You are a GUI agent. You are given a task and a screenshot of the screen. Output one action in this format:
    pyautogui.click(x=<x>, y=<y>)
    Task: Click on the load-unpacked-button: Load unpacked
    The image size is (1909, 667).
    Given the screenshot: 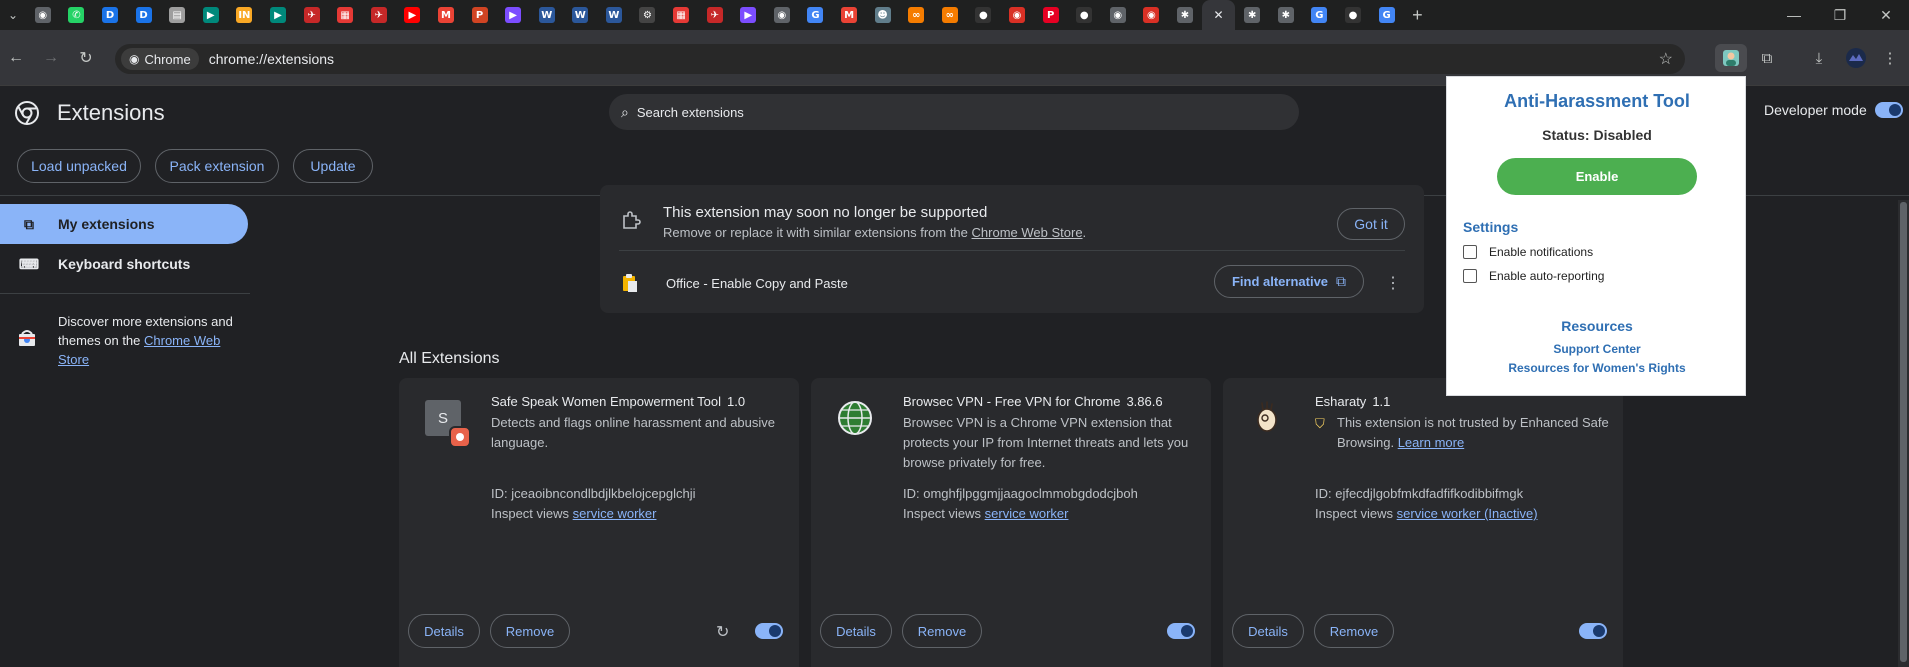 What is the action you would take?
    pyautogui.click(x=79, y=166)
    